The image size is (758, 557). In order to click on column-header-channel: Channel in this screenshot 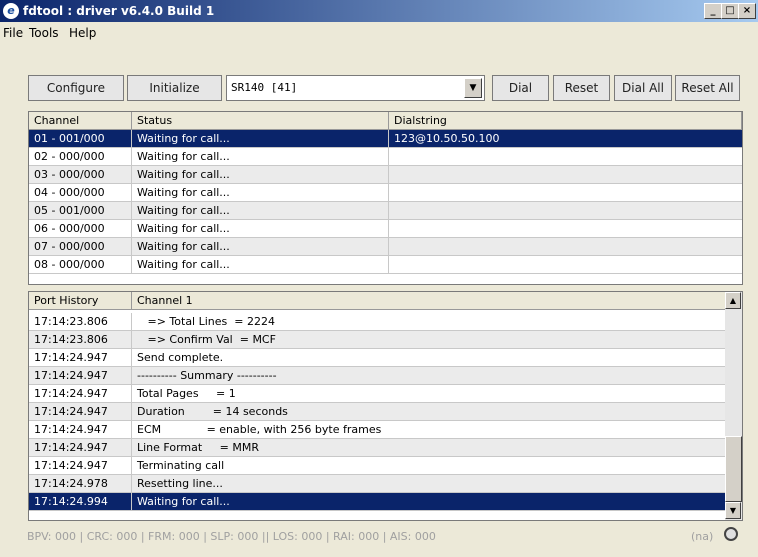, I will do `click(80, 121)`.